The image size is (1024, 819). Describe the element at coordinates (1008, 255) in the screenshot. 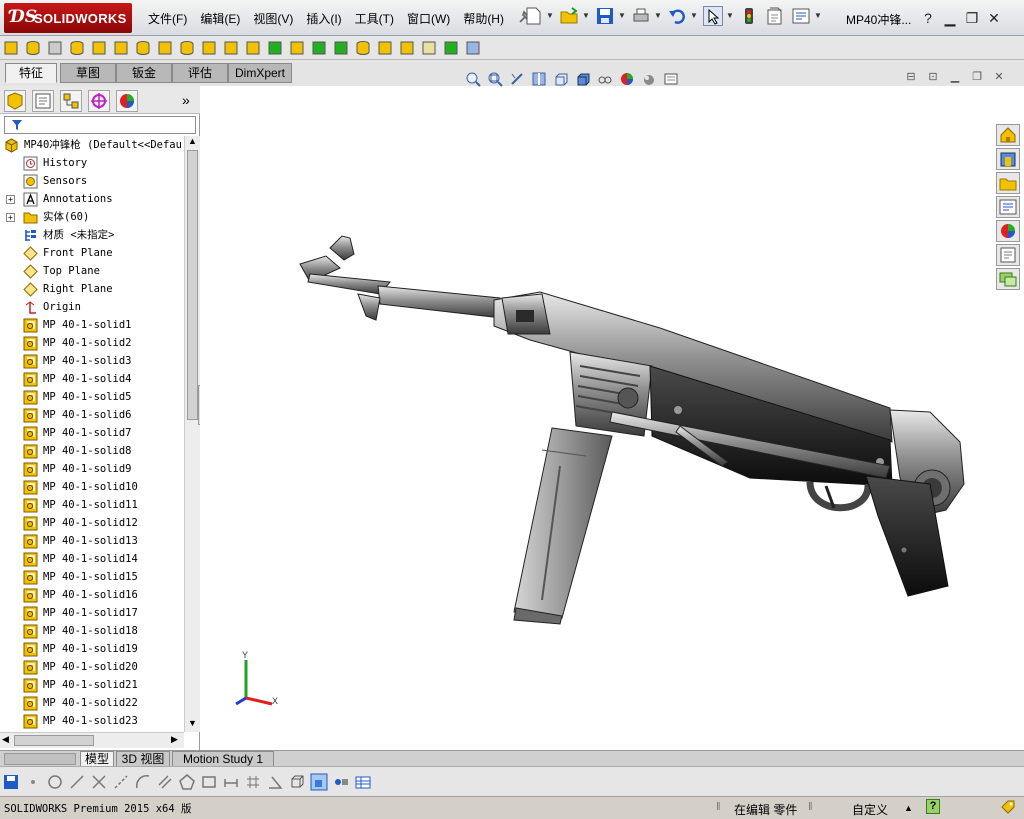

I see `custom-properties-icon` at that location.